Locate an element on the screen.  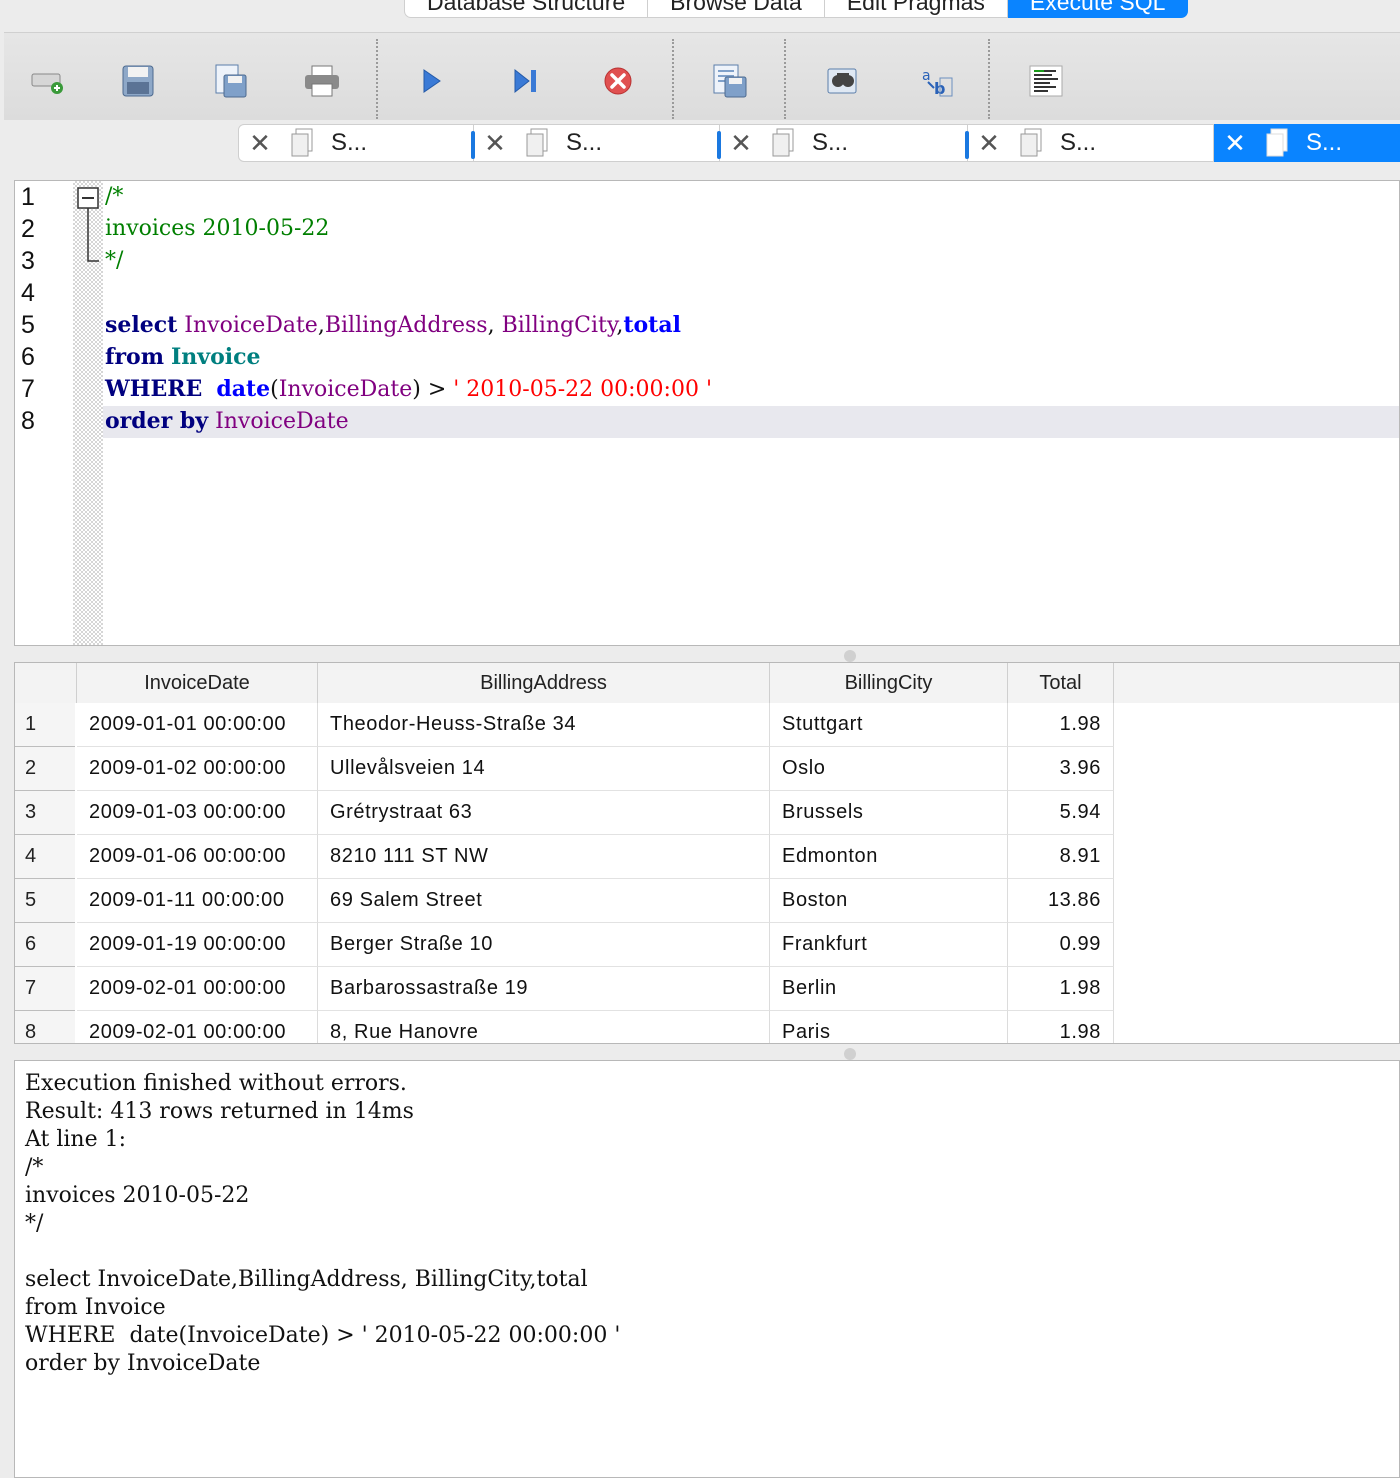
table-cell-addr: 69 Salem Street is located at coordinates (544, 901).